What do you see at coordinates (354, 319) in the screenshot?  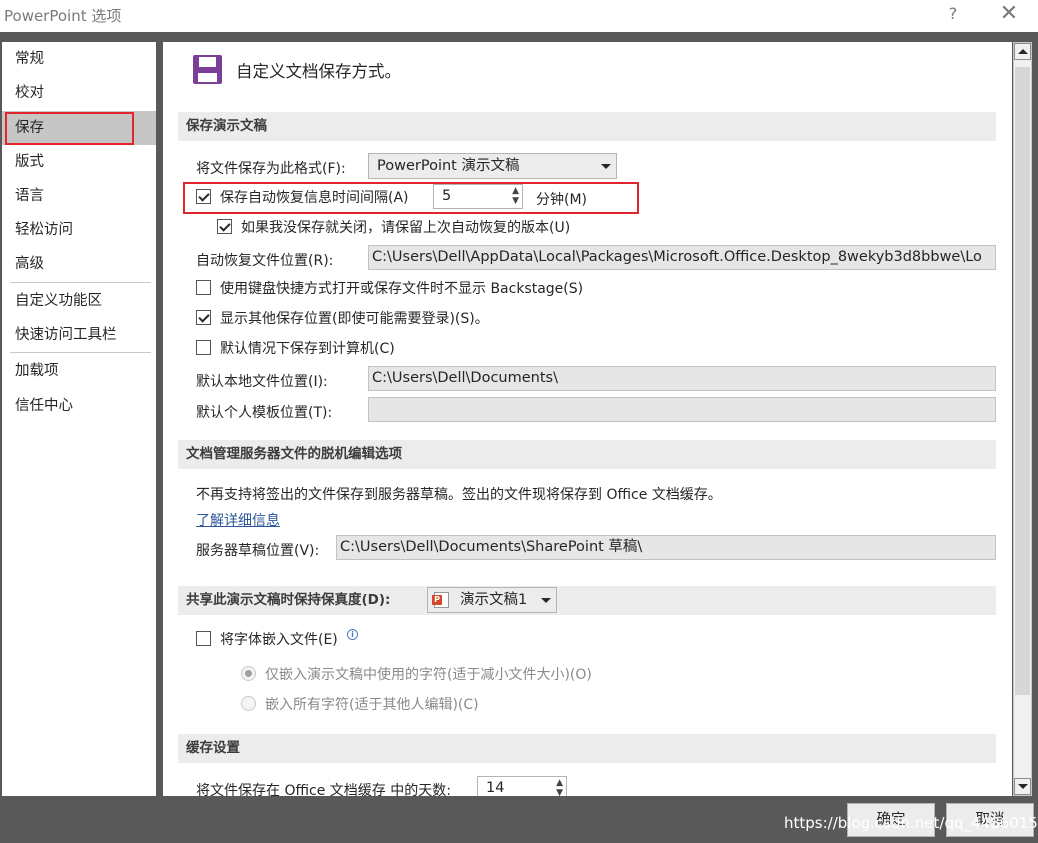 I see `show-more-locations-label: 显示其他保存位置(即使可能需要登录)(S)。` at bounding box center [354, 319].